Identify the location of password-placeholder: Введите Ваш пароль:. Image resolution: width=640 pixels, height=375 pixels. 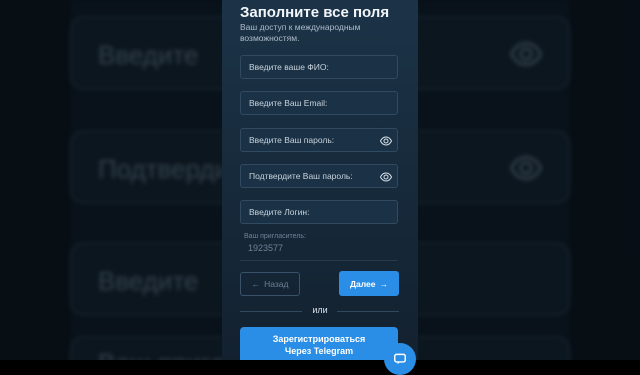
(292, 140).